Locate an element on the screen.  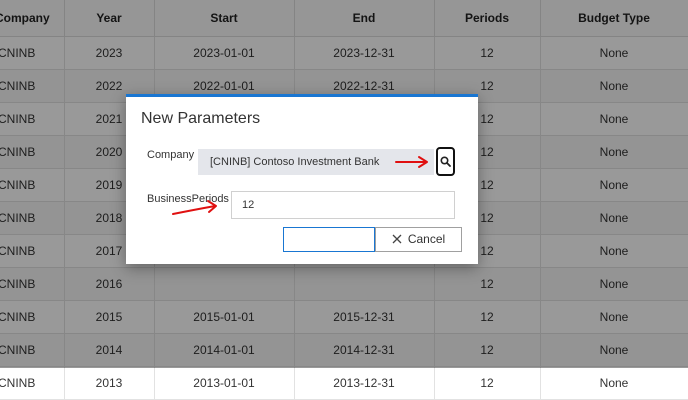
cell-budget-type: None is located at coordinates (614, 383).